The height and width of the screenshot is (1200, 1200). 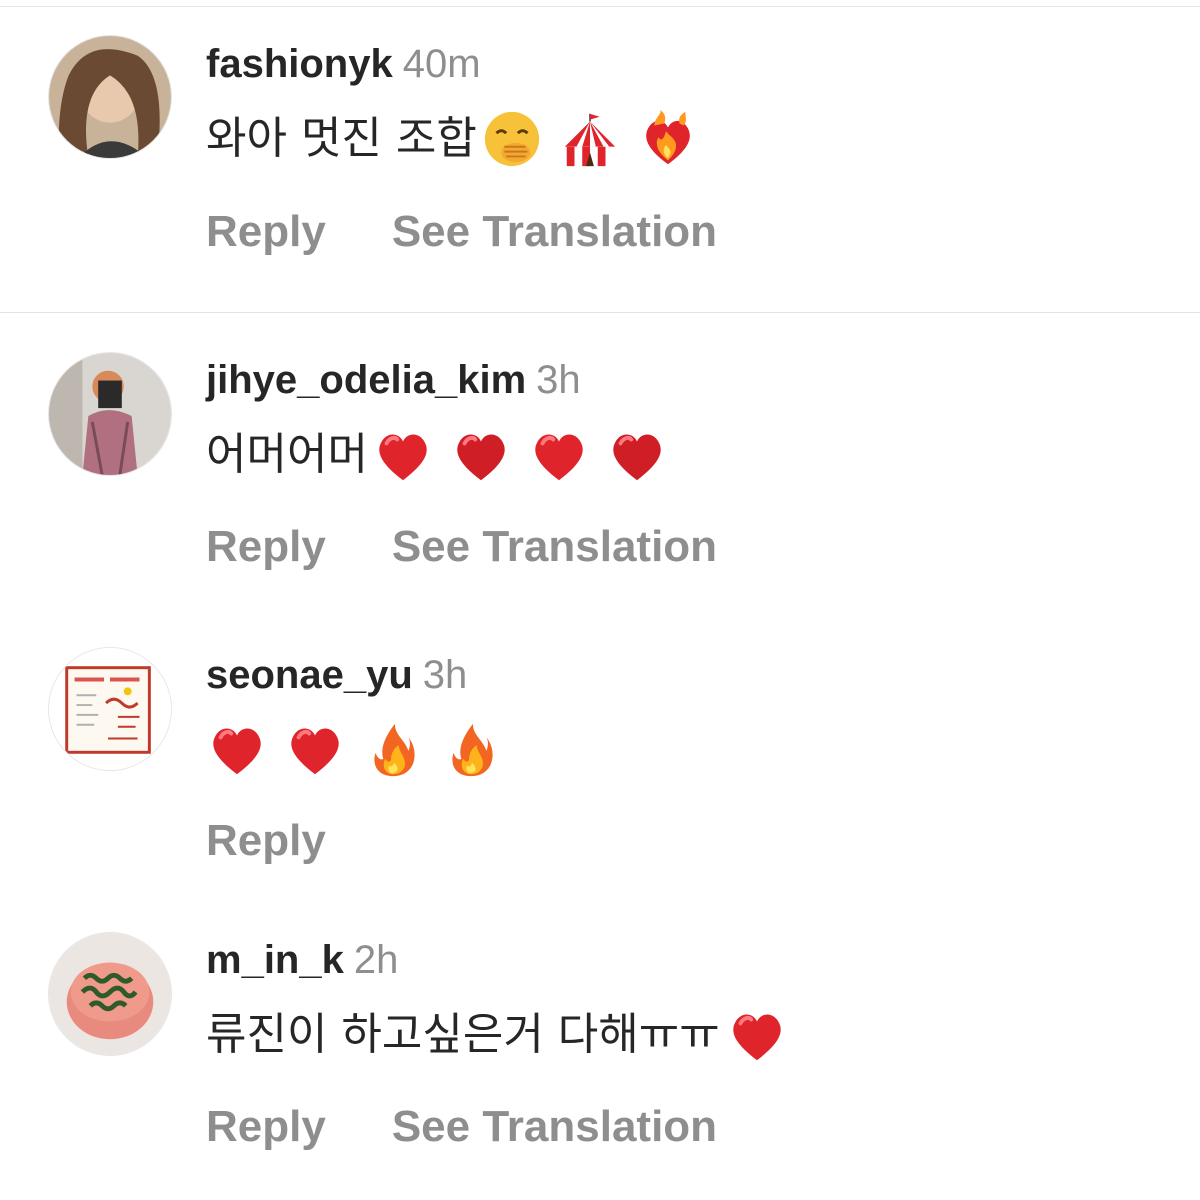 What do you see at coordinates (366, 380) in the screenshot?
I see `username: jihye_odelia_kim` at bounding box center [366, 380].